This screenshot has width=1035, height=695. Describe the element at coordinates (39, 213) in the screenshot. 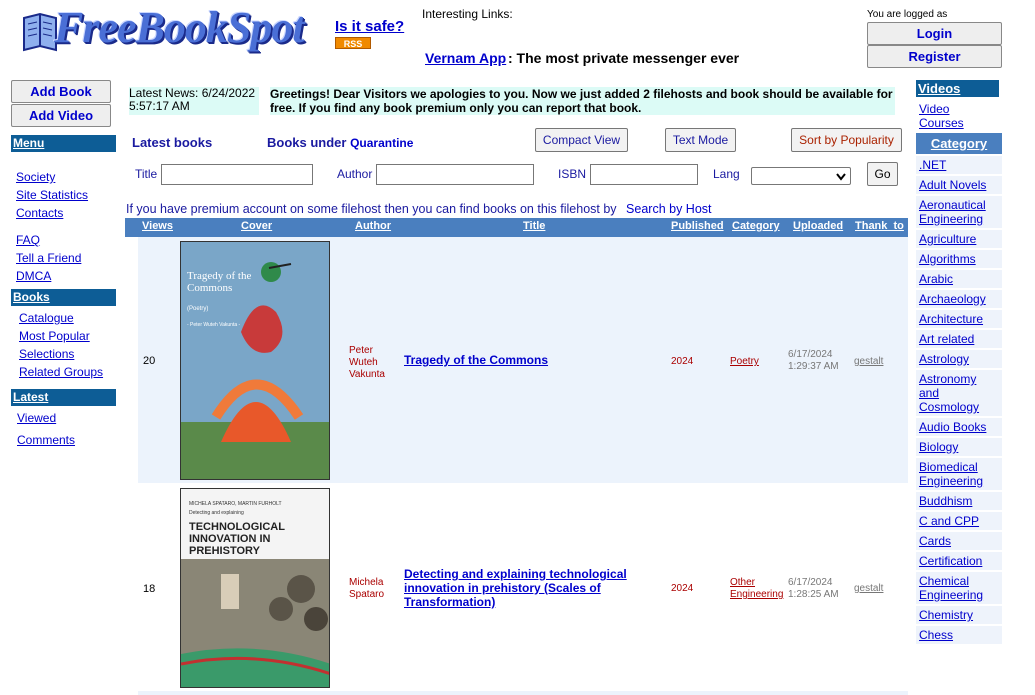

I see `menu-item-contacts: Contacts` at that location.